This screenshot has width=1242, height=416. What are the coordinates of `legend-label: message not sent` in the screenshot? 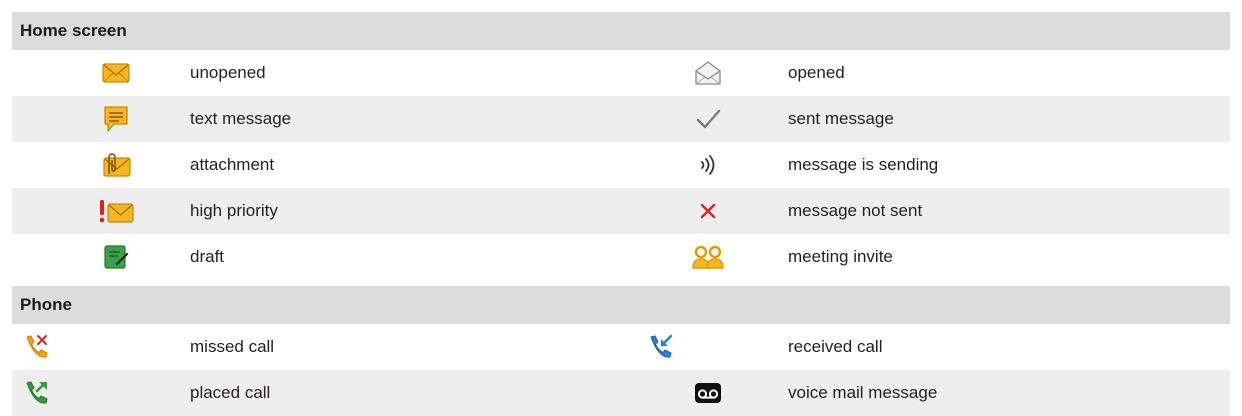 It's located at (855, 210).